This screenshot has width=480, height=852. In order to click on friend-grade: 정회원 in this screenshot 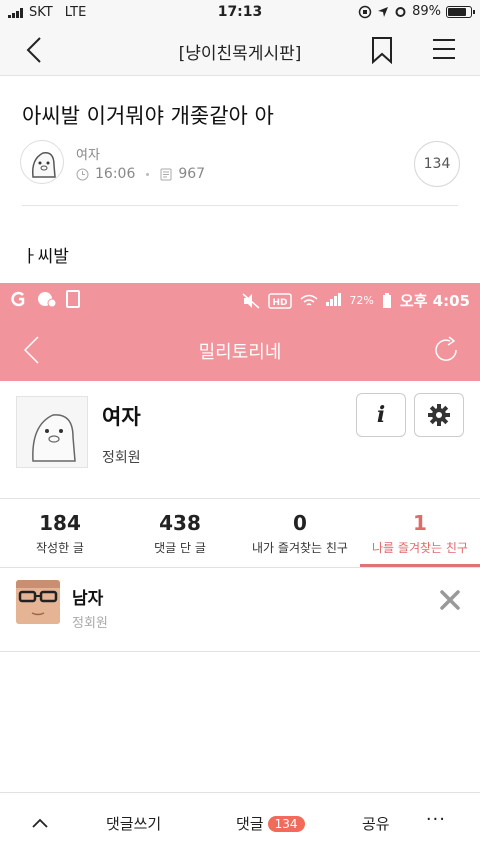, I will do `click(90, 623)`.